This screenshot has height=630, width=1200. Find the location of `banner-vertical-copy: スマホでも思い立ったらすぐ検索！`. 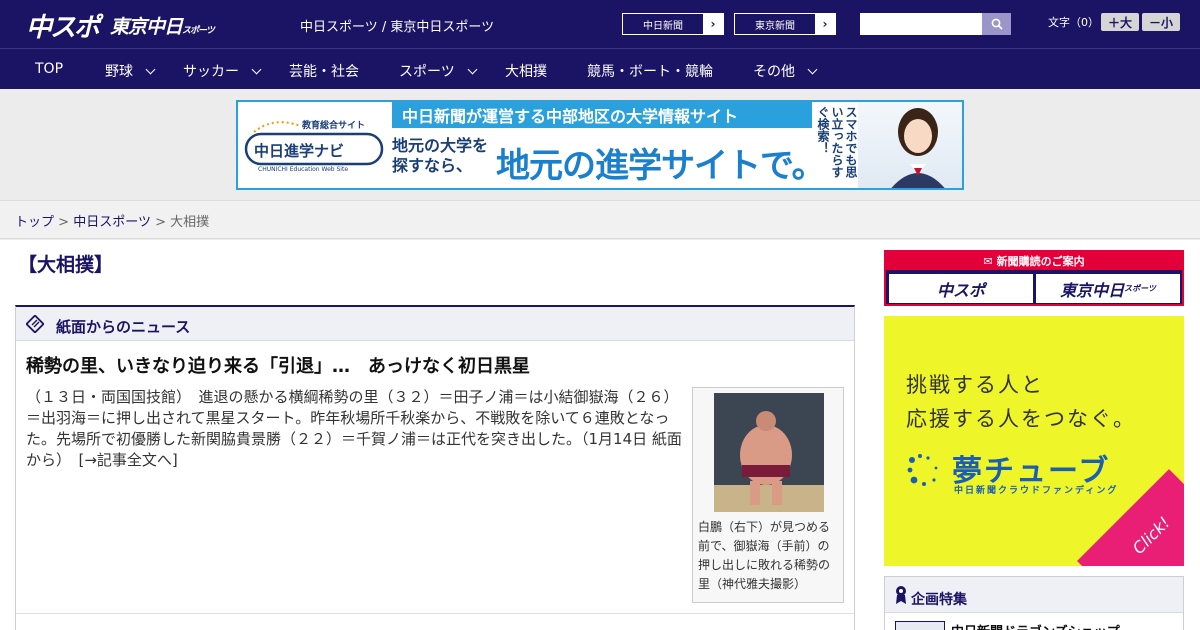

banner-vertical-copy: スマホでも思い立ったらすぐ検索！ is located at coordinates (837, 142).